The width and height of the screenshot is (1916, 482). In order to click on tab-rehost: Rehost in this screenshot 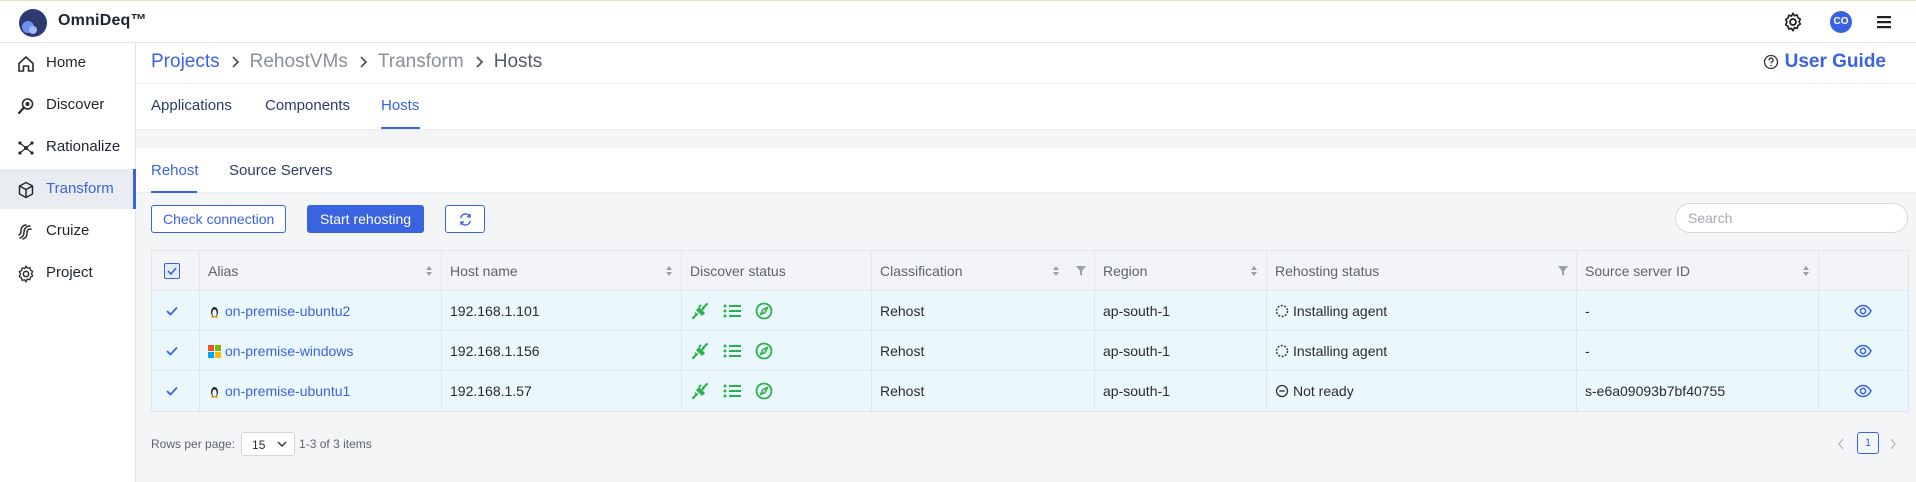, I will do `click(175, 170)`.